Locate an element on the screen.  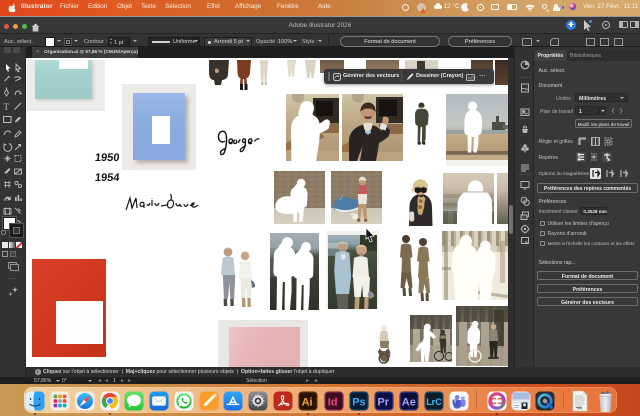
svg-text: LrC is located at coordinates (434, 401).